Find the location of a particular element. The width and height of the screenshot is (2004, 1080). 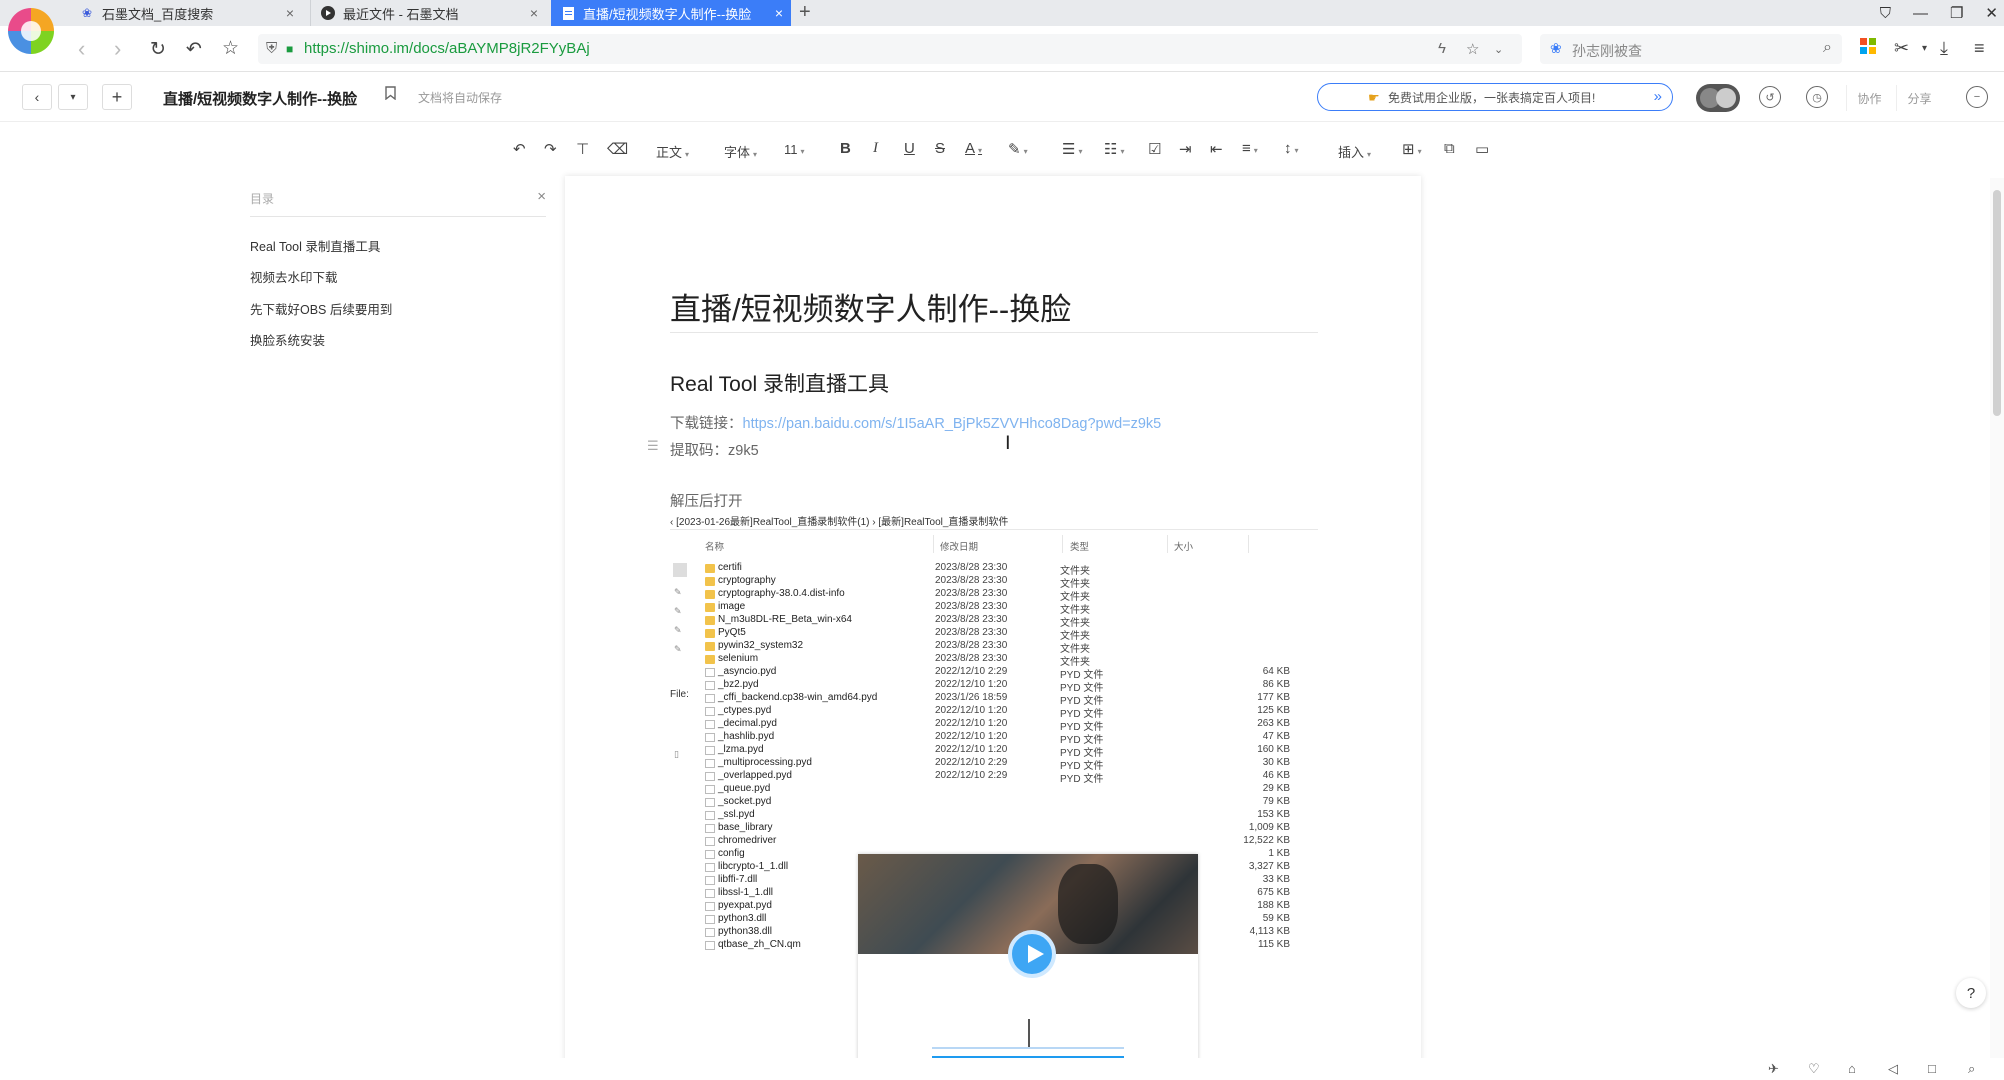

hand-icon: ☛ is located at coordinates (1374, 97).